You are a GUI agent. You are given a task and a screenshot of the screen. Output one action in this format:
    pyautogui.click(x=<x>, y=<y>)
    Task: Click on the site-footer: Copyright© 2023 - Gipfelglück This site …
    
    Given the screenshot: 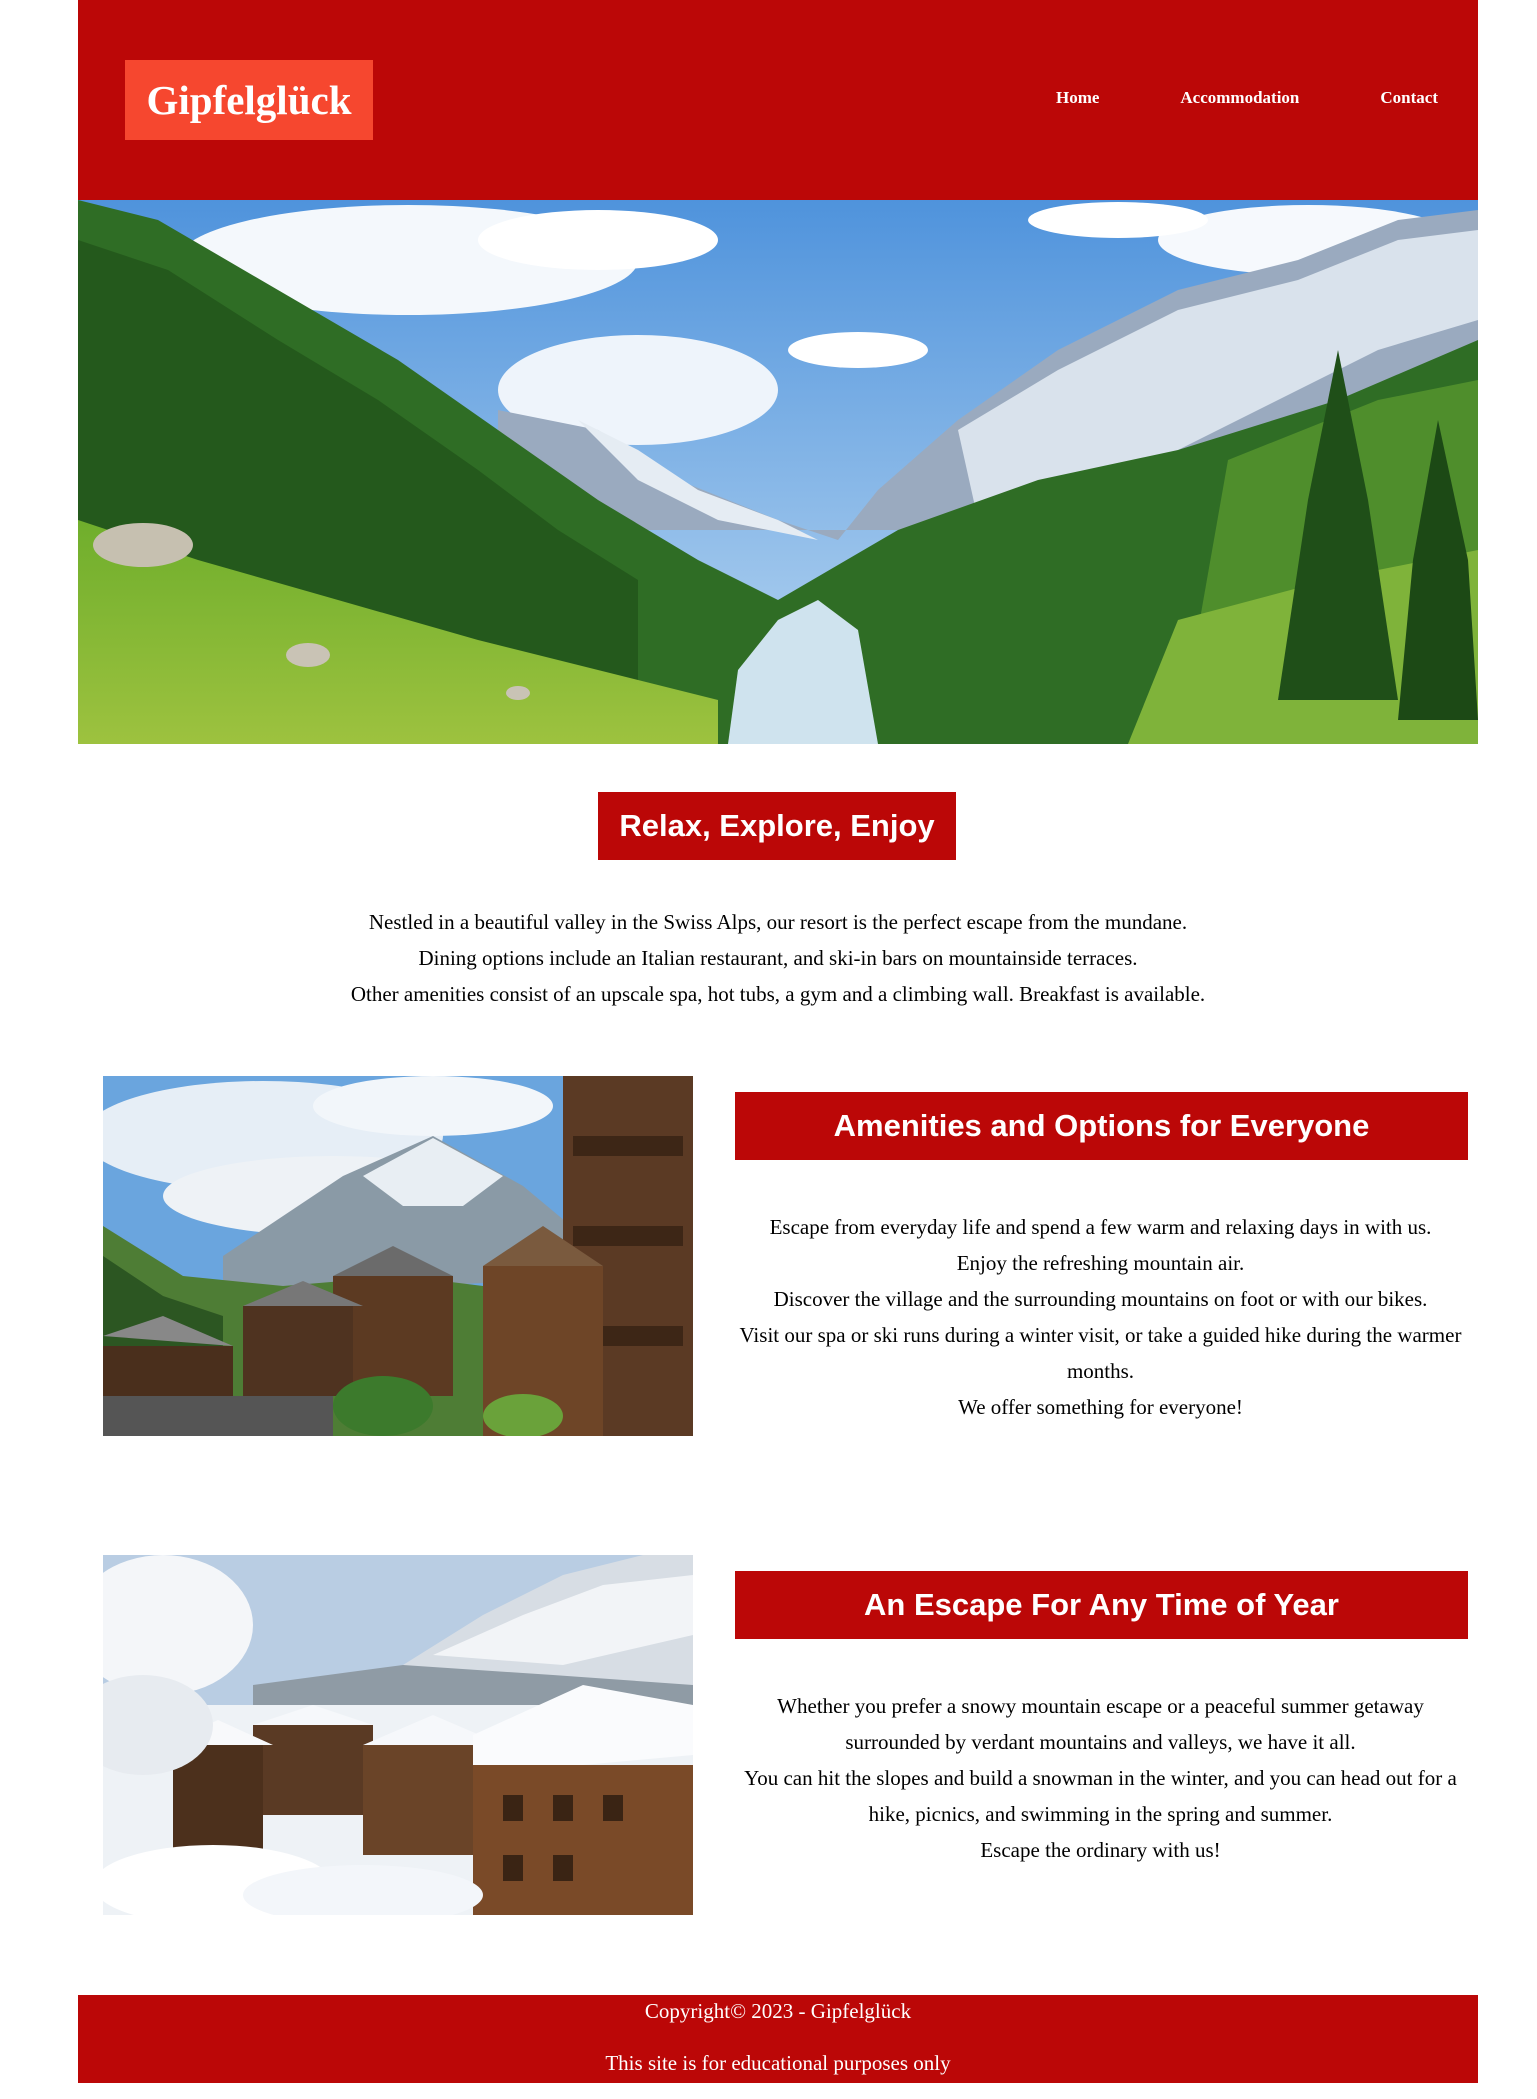 What is the action you would take?
    pyautogui.click(x=778, y=2039)
    